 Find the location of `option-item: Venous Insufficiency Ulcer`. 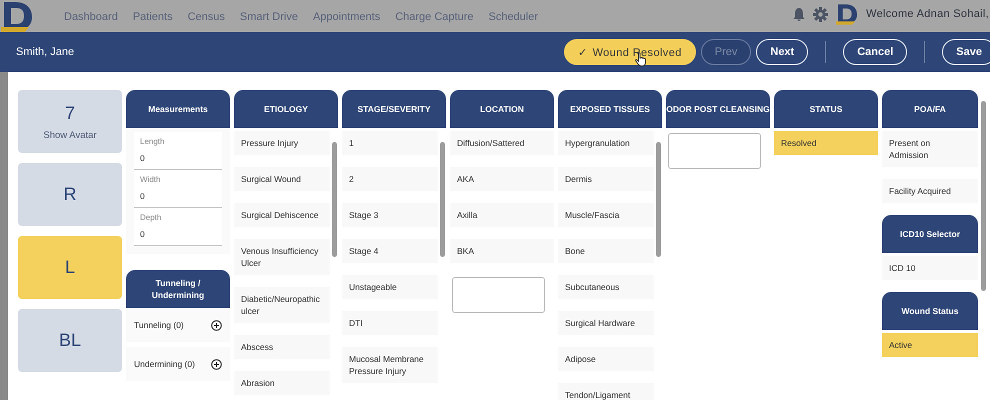

option-item: Venous Insufficiency Ulcer is located at coordinates (282, 257).